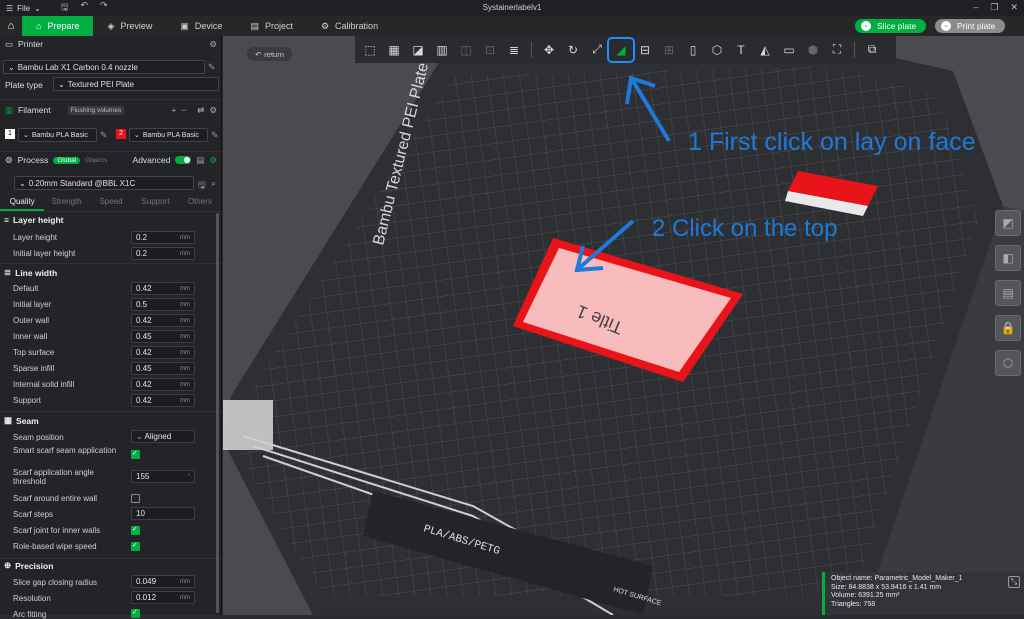  Describe the element at coordinates (370, 50) in the screenshot. I see `add-object-icon: ⬚` at that location.